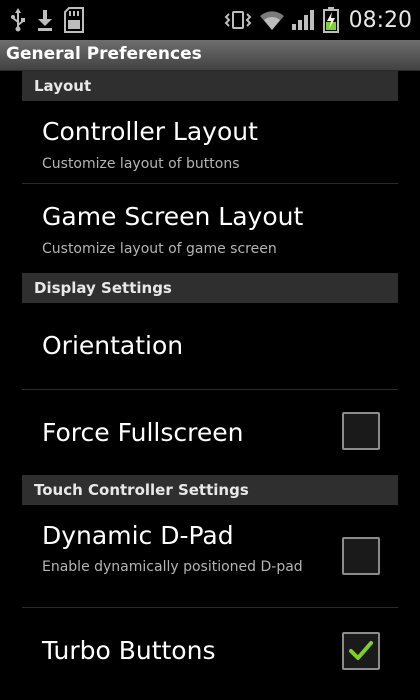  I want to click on pref-title: Force Fullscreen, so click(143, 432).